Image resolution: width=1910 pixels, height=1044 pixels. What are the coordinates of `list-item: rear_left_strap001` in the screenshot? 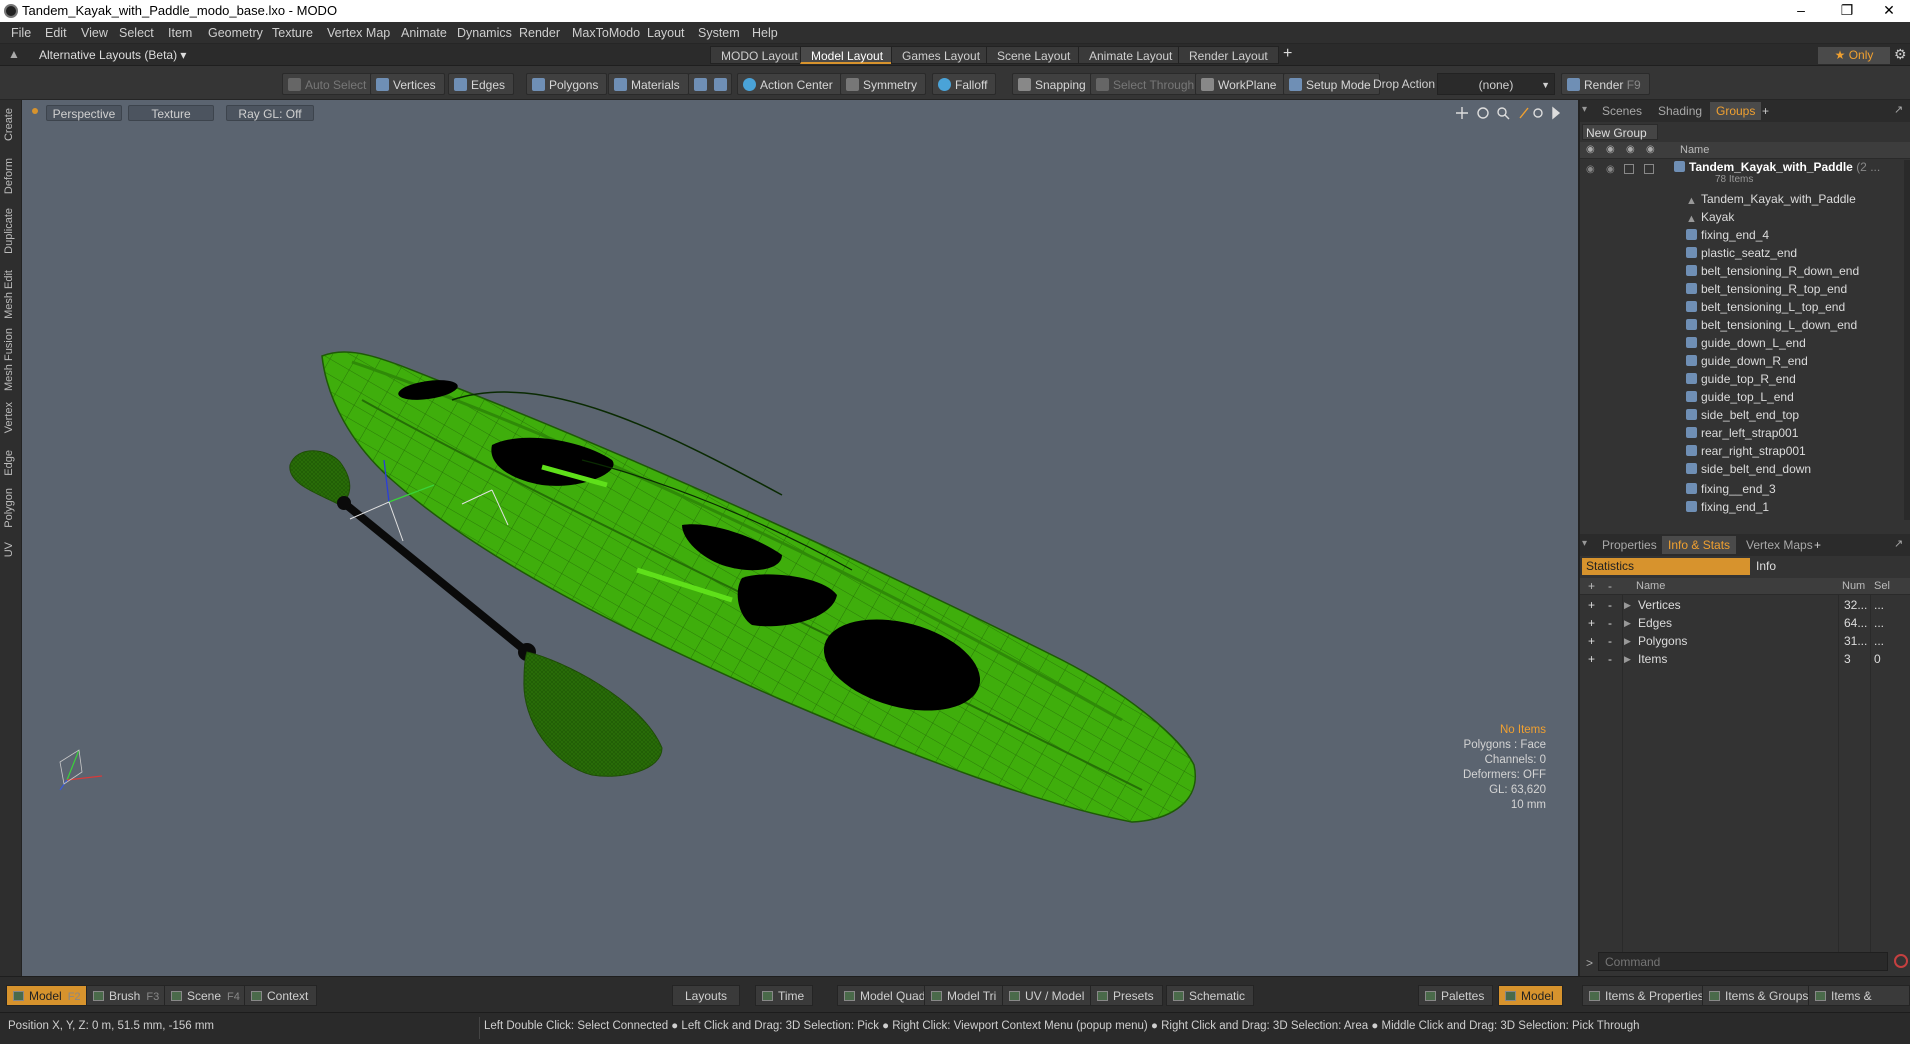 It's located at (1742, 433).